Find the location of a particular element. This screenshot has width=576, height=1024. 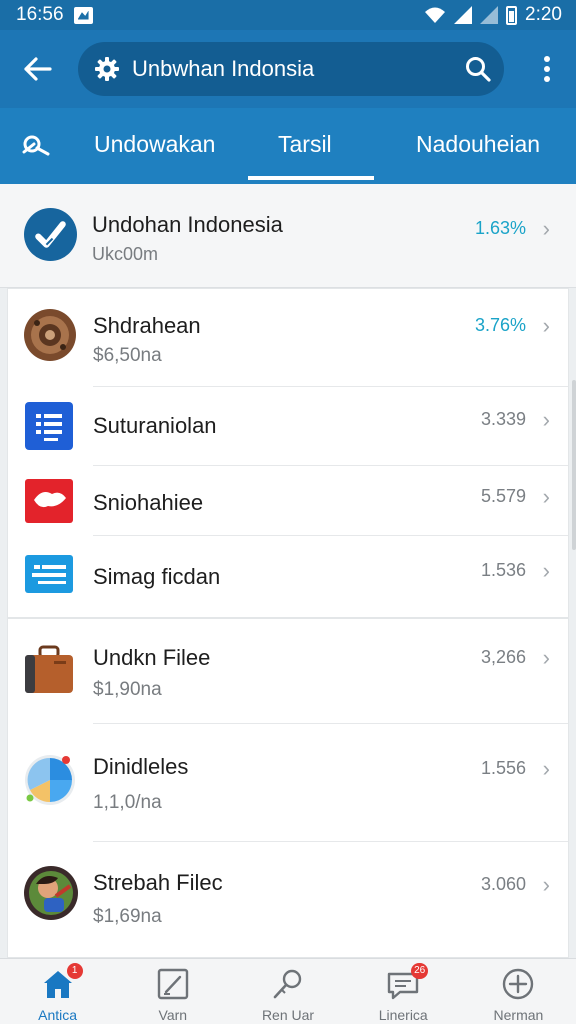

list-item-value: 3.339 is located at coordinates (503, 419).